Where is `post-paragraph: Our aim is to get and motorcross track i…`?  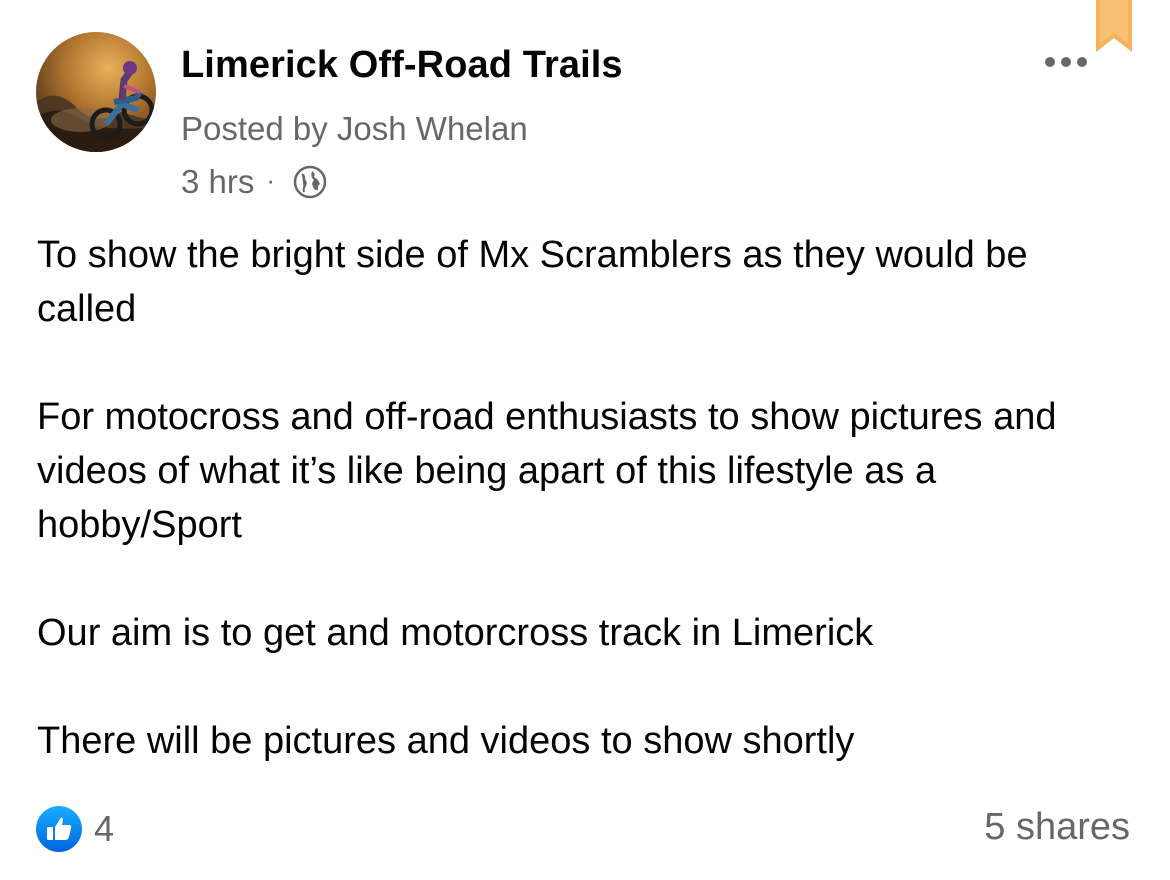
post-paragraph: Our aim is to get and motorcross track i… is located at coordinates (455, 633).